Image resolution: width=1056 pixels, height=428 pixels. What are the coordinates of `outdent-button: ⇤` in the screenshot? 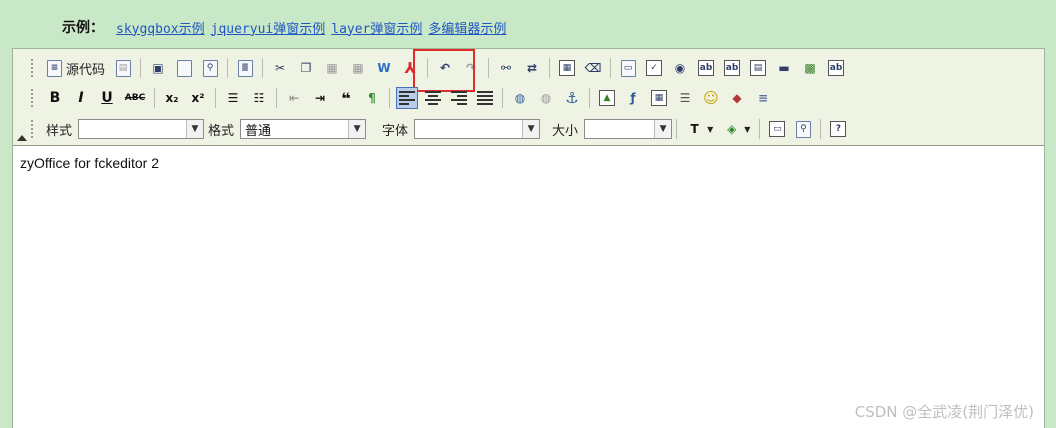 It's located at (294, 98).